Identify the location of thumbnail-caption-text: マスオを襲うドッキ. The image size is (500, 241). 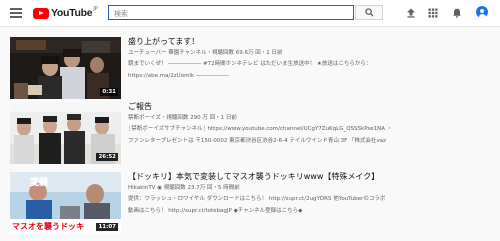
(48, 226).